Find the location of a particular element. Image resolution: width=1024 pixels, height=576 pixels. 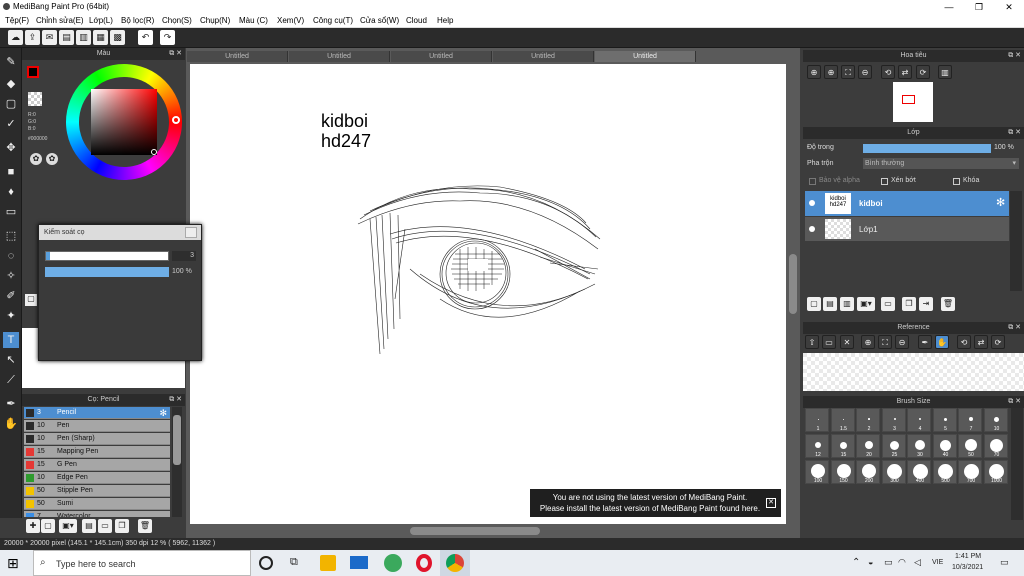

brush-size-cell: 500 is located at coordinates (944, 472).